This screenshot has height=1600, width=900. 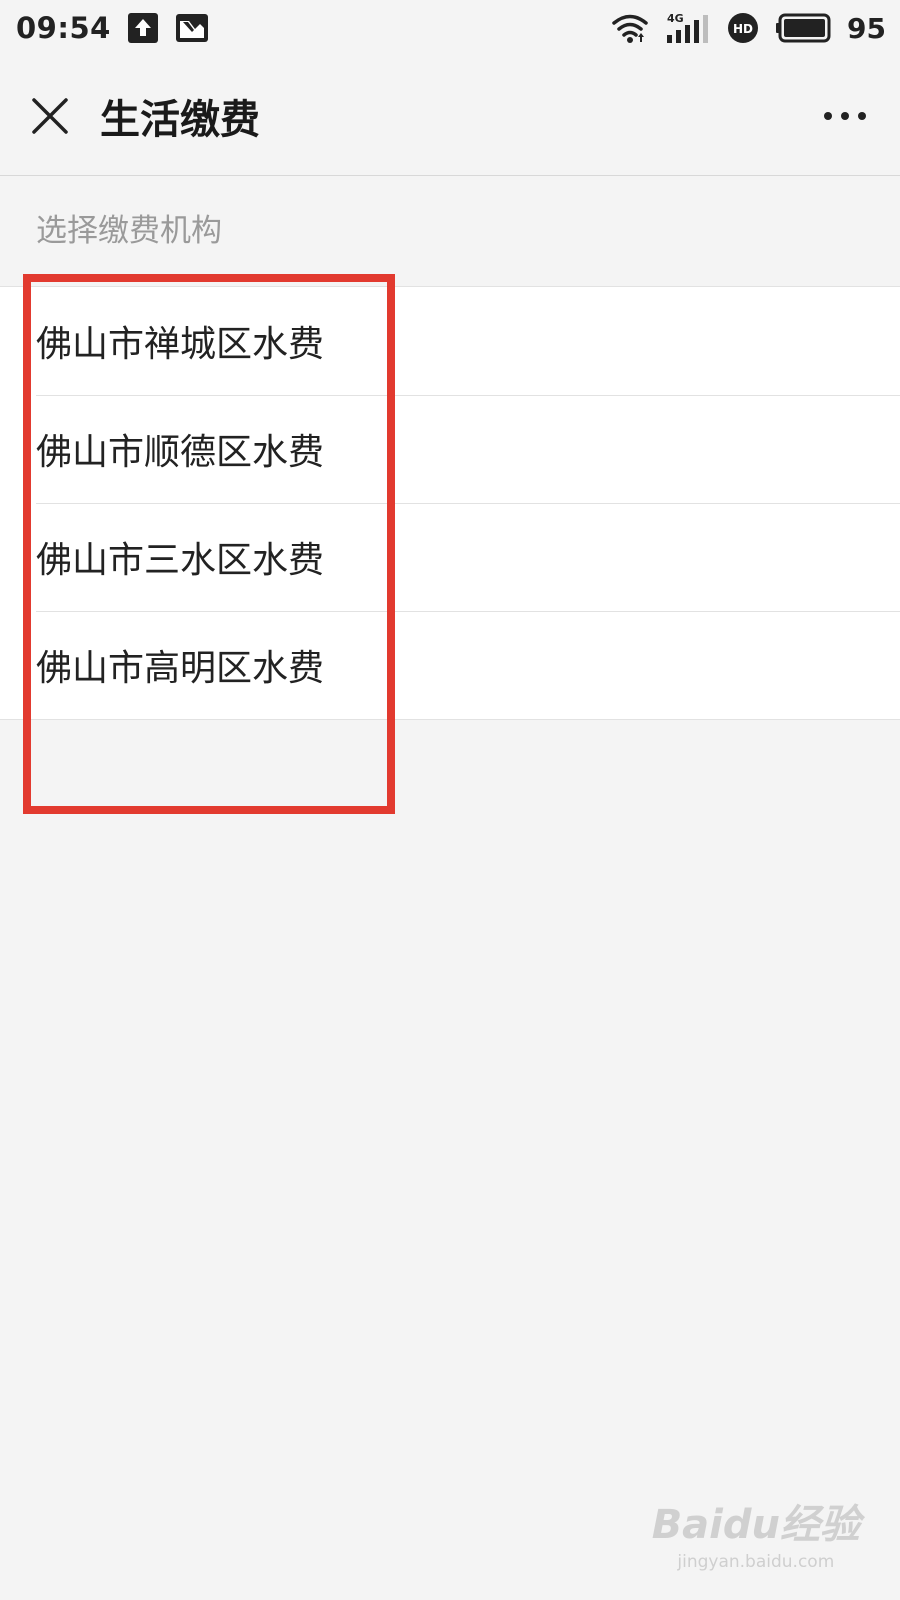 What do you see at coordinates (63, 28) in the screenshot?
I see `status-time: 09:54` at bounding box center [63, 28].